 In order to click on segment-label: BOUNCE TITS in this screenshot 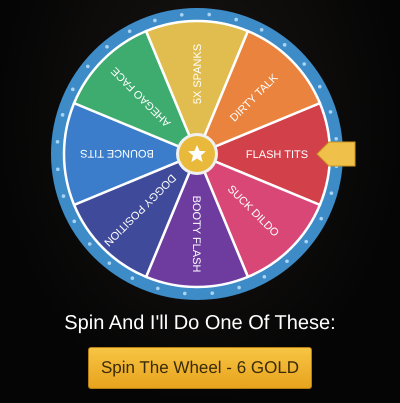, I will do `click(117, 153)`.